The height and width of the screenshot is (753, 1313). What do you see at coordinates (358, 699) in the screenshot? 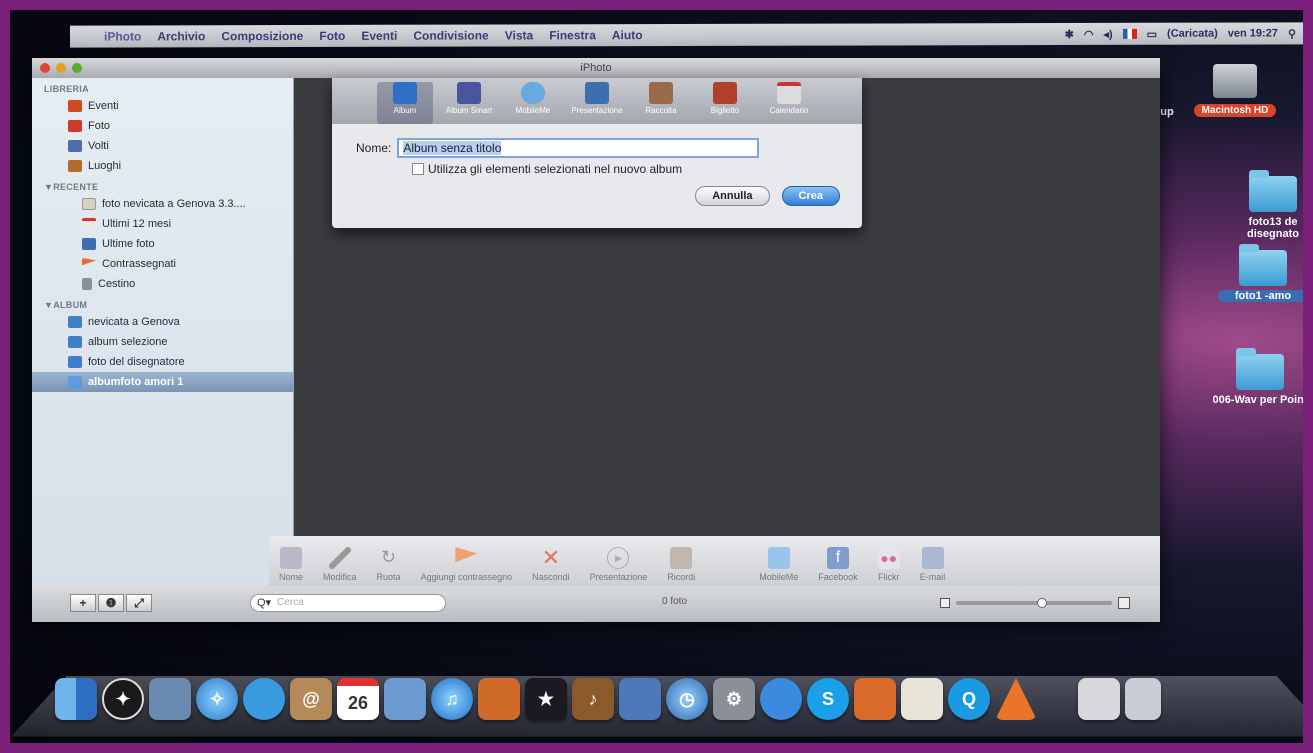
I see `ical-icon: 26` at bounding box center [358, 699].